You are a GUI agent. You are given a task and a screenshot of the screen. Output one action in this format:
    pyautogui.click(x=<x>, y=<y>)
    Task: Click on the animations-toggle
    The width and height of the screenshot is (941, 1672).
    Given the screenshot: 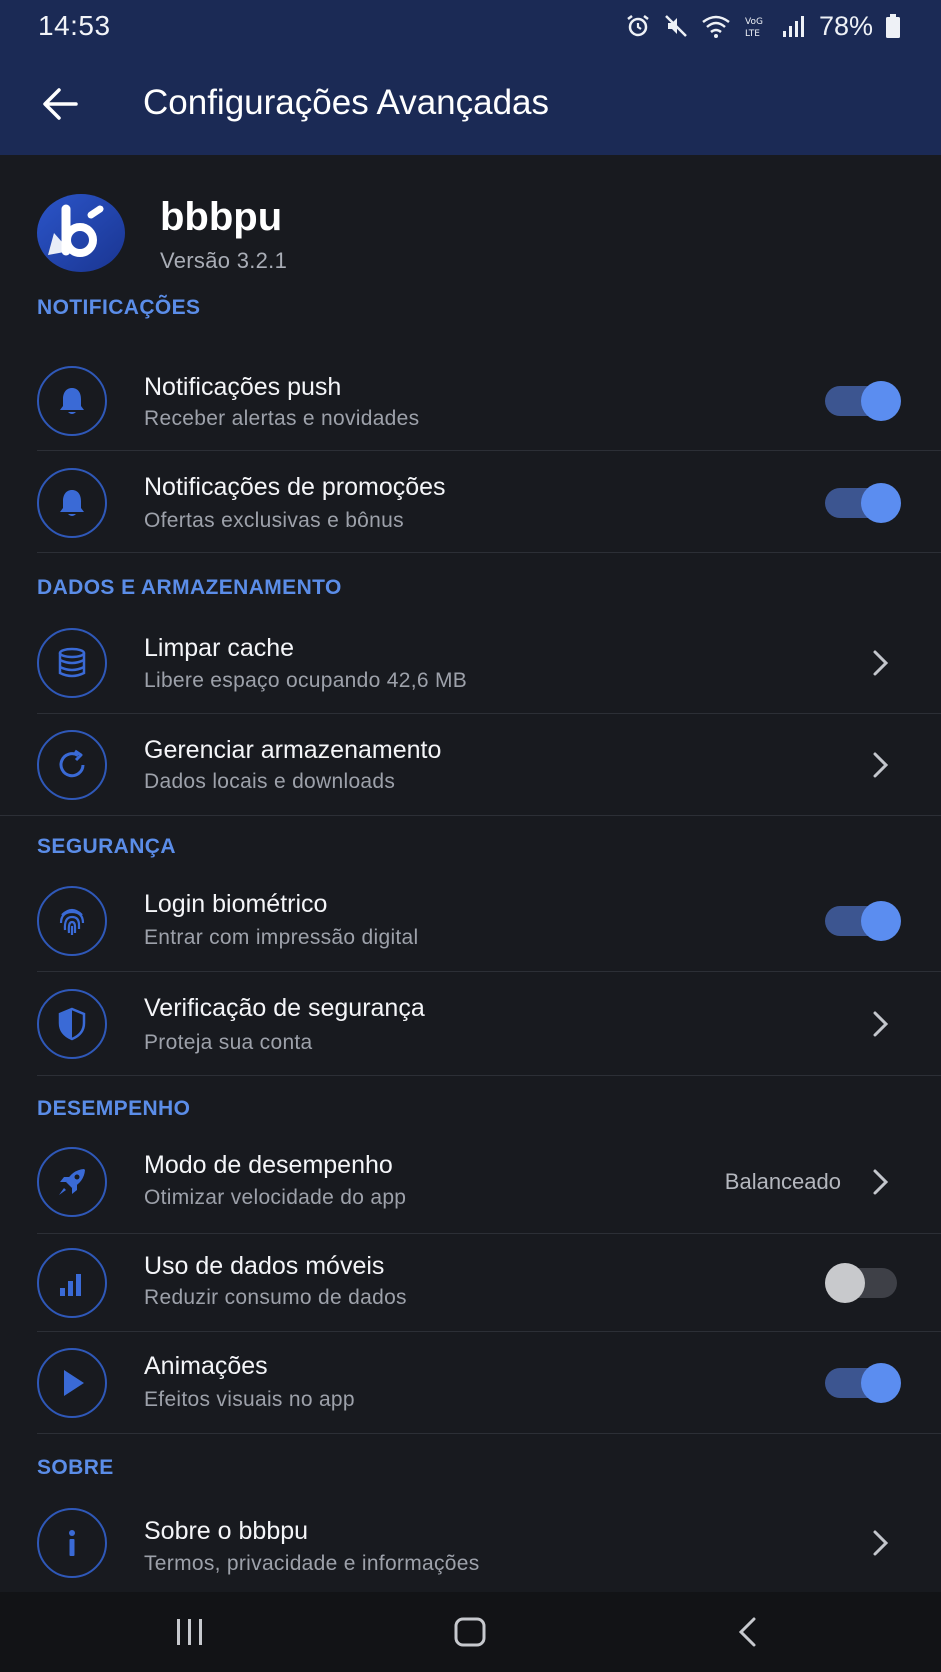 What is the action you would take?
    pyautogui.click(x=863, y=1383)
    